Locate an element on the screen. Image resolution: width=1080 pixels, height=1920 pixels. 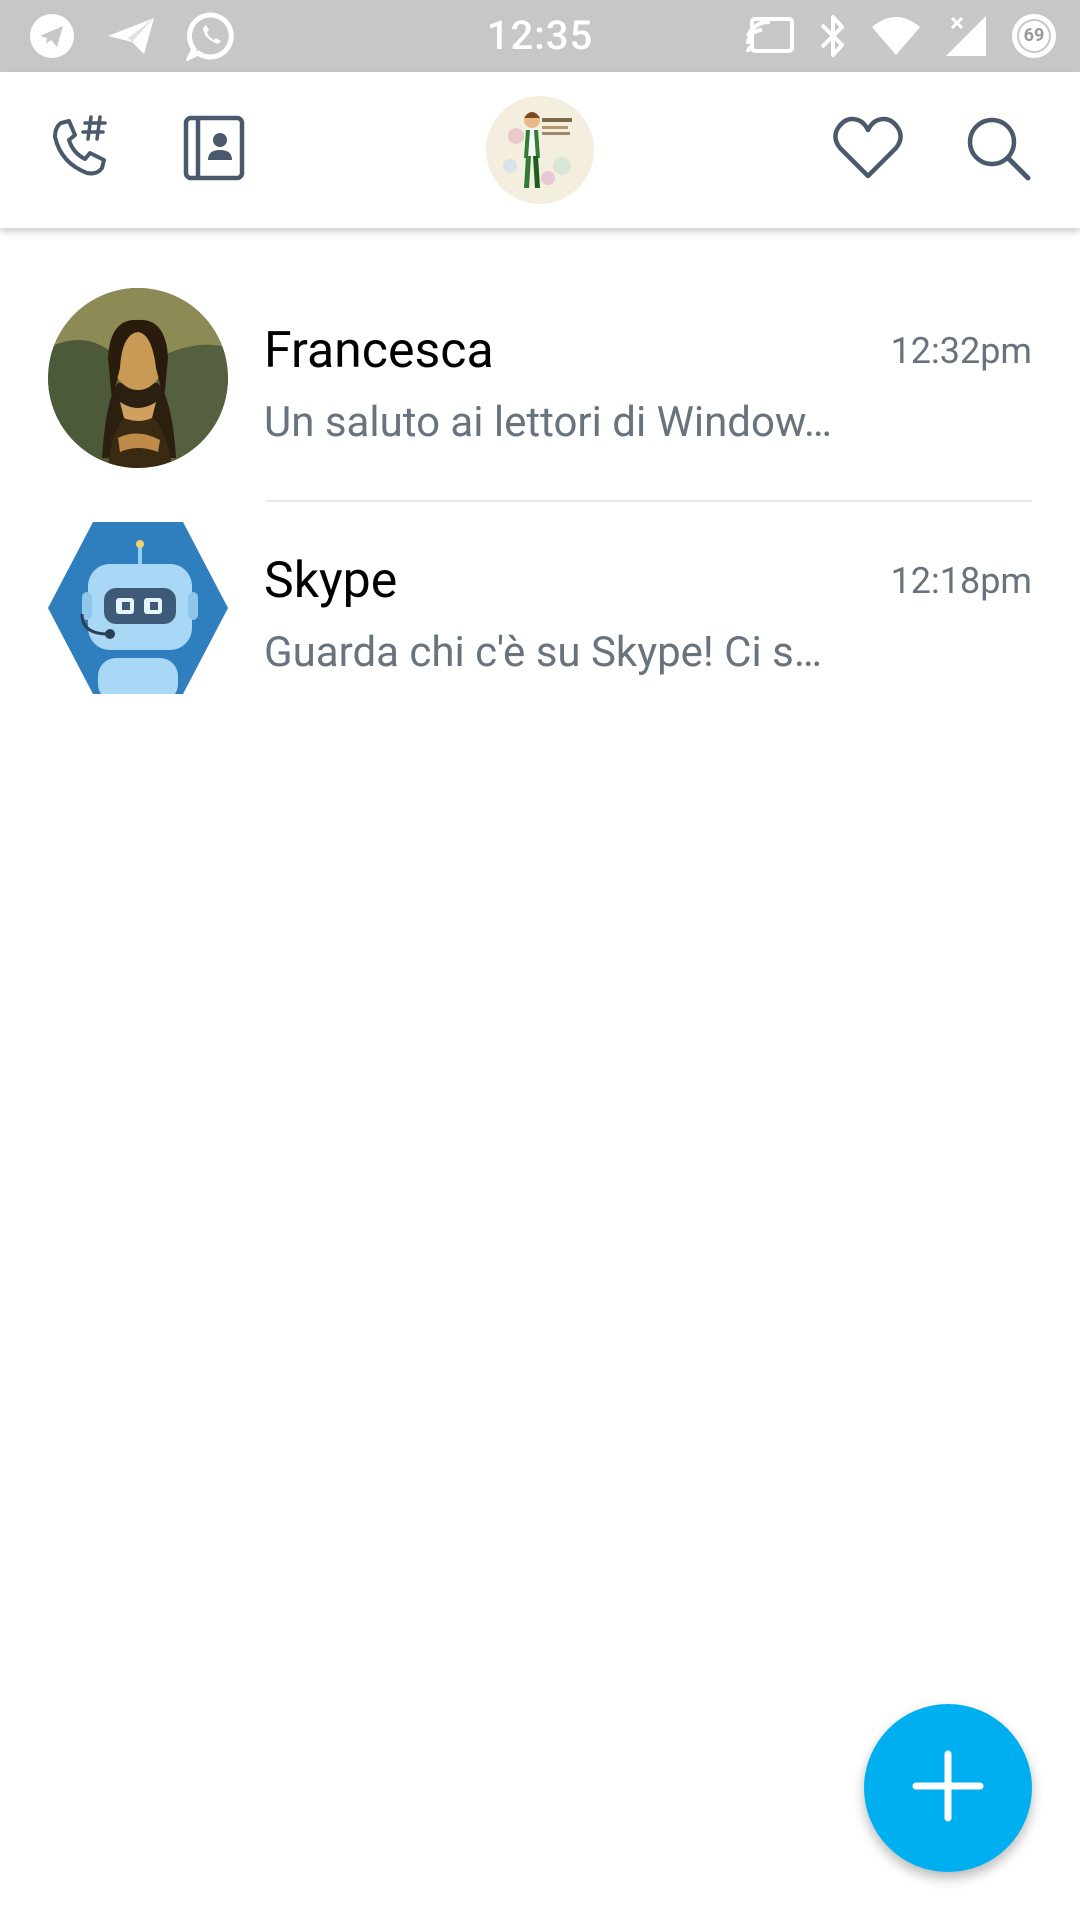
battery-level: 69 is located at coordinates (1034, 35).